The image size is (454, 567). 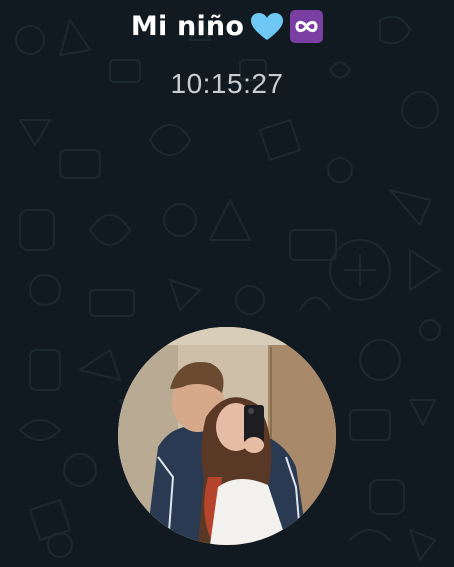 I want to click on call-timer: 10:15:27, so click(x=227, y=83).